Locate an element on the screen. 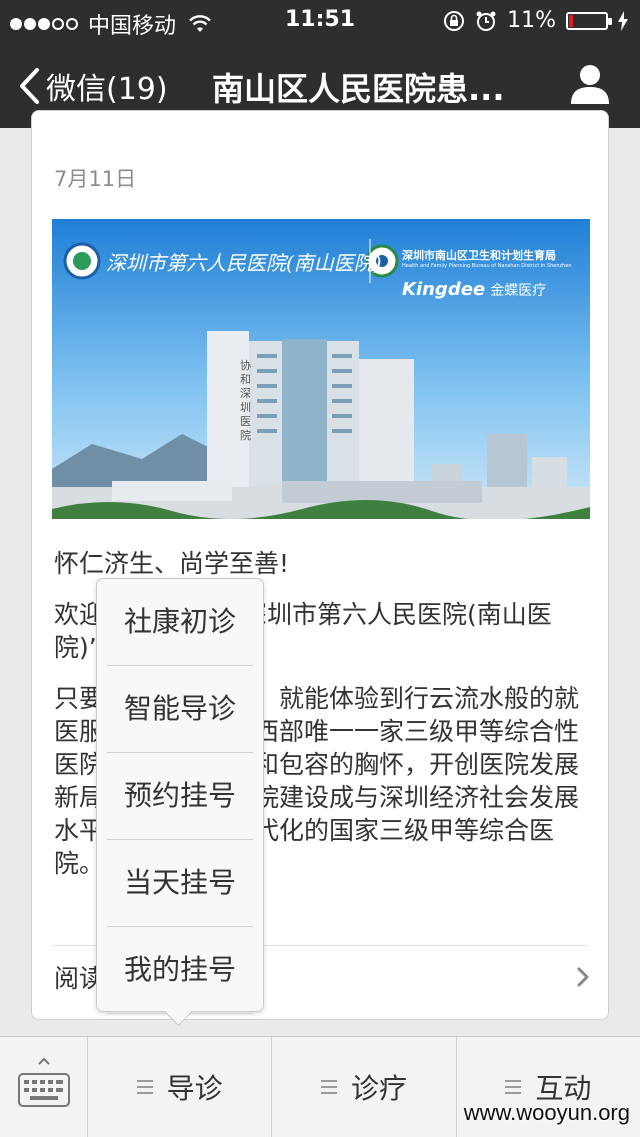 The width and height of the screenshot is (640, 1137). submenu-item-community-first-visit: 社康初诊 is located at coordinates (180, 622).